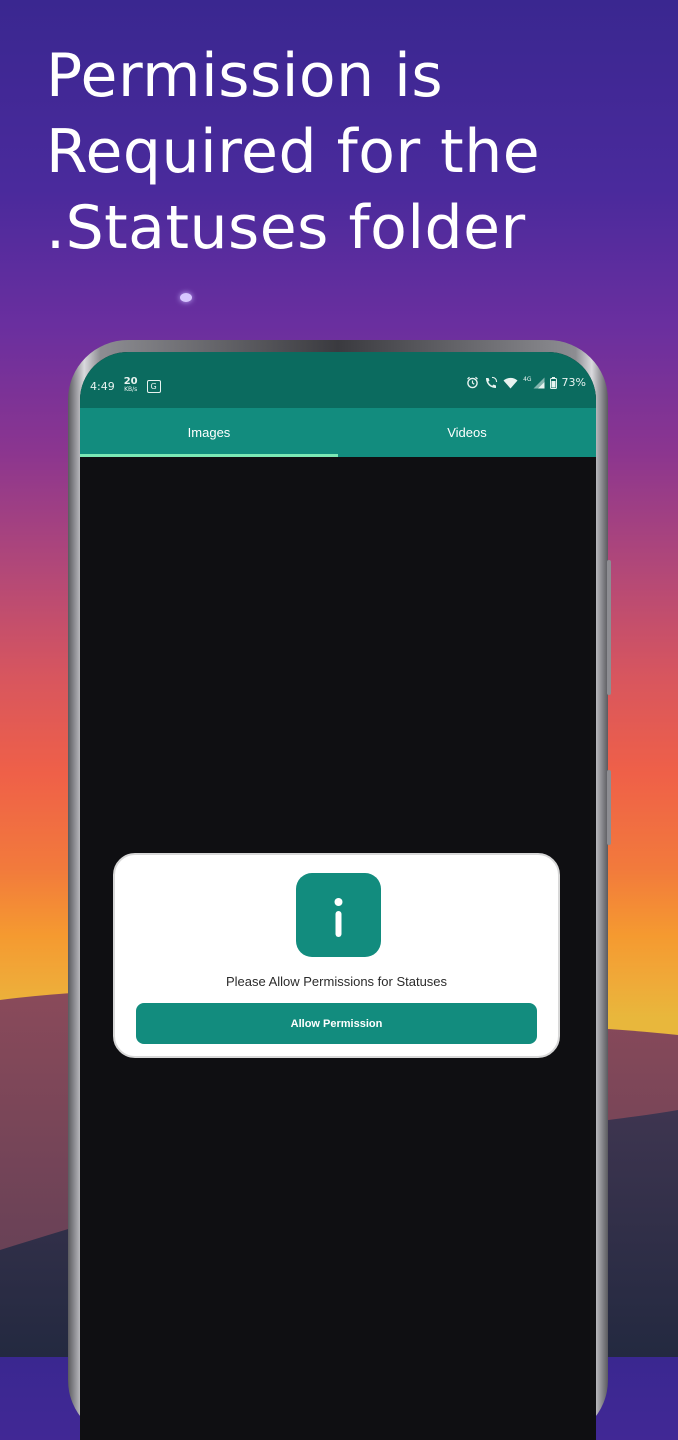 Image resolution: width=678 pixels, height=1440 pixels. What do you see at coordinates (186, 297) in the screenshot?
I see `moon-decoration` at bounding box center [186, 297].